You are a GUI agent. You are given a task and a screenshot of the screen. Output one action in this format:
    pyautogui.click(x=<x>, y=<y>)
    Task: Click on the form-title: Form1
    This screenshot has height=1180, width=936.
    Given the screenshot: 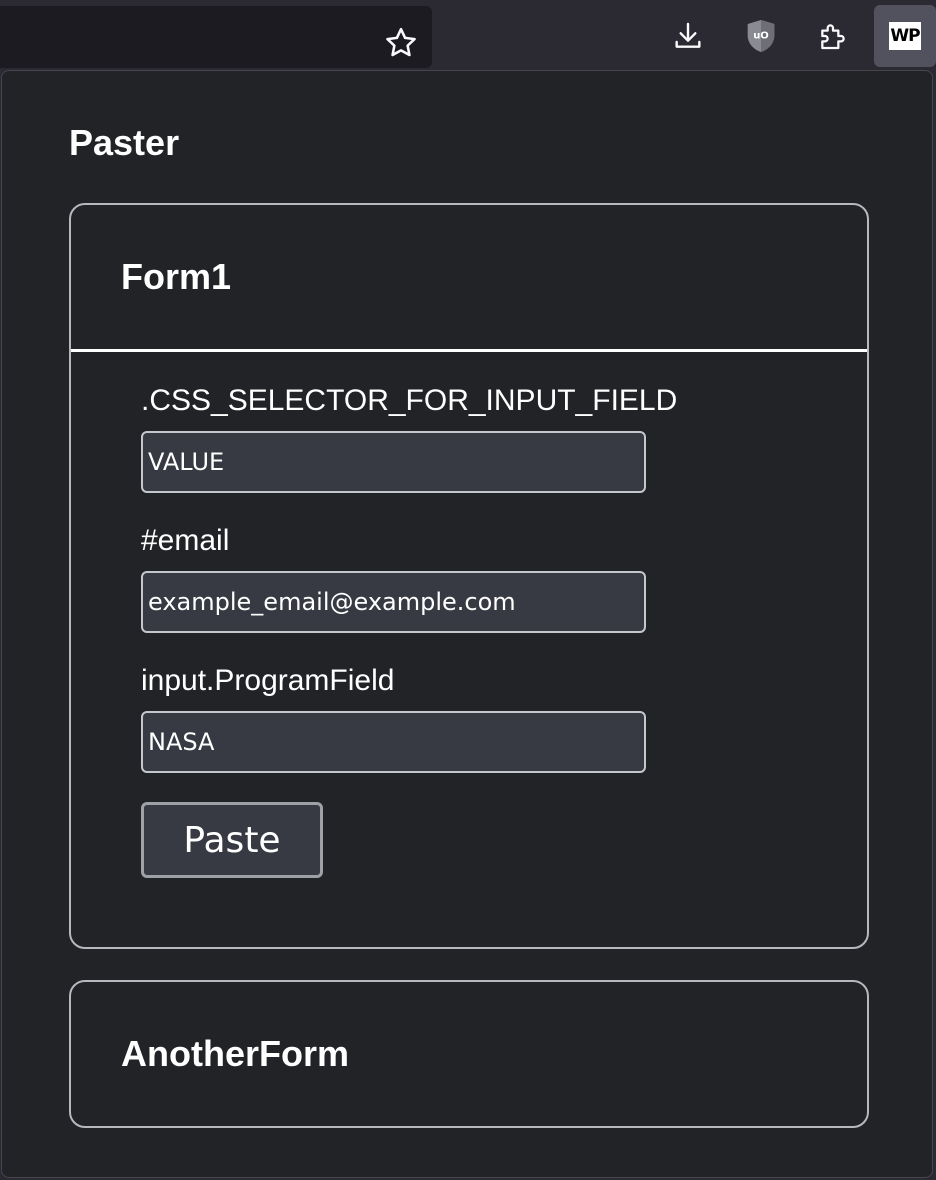 What is the action you would take?
    pyautogui.click(x=176, y=277)
    